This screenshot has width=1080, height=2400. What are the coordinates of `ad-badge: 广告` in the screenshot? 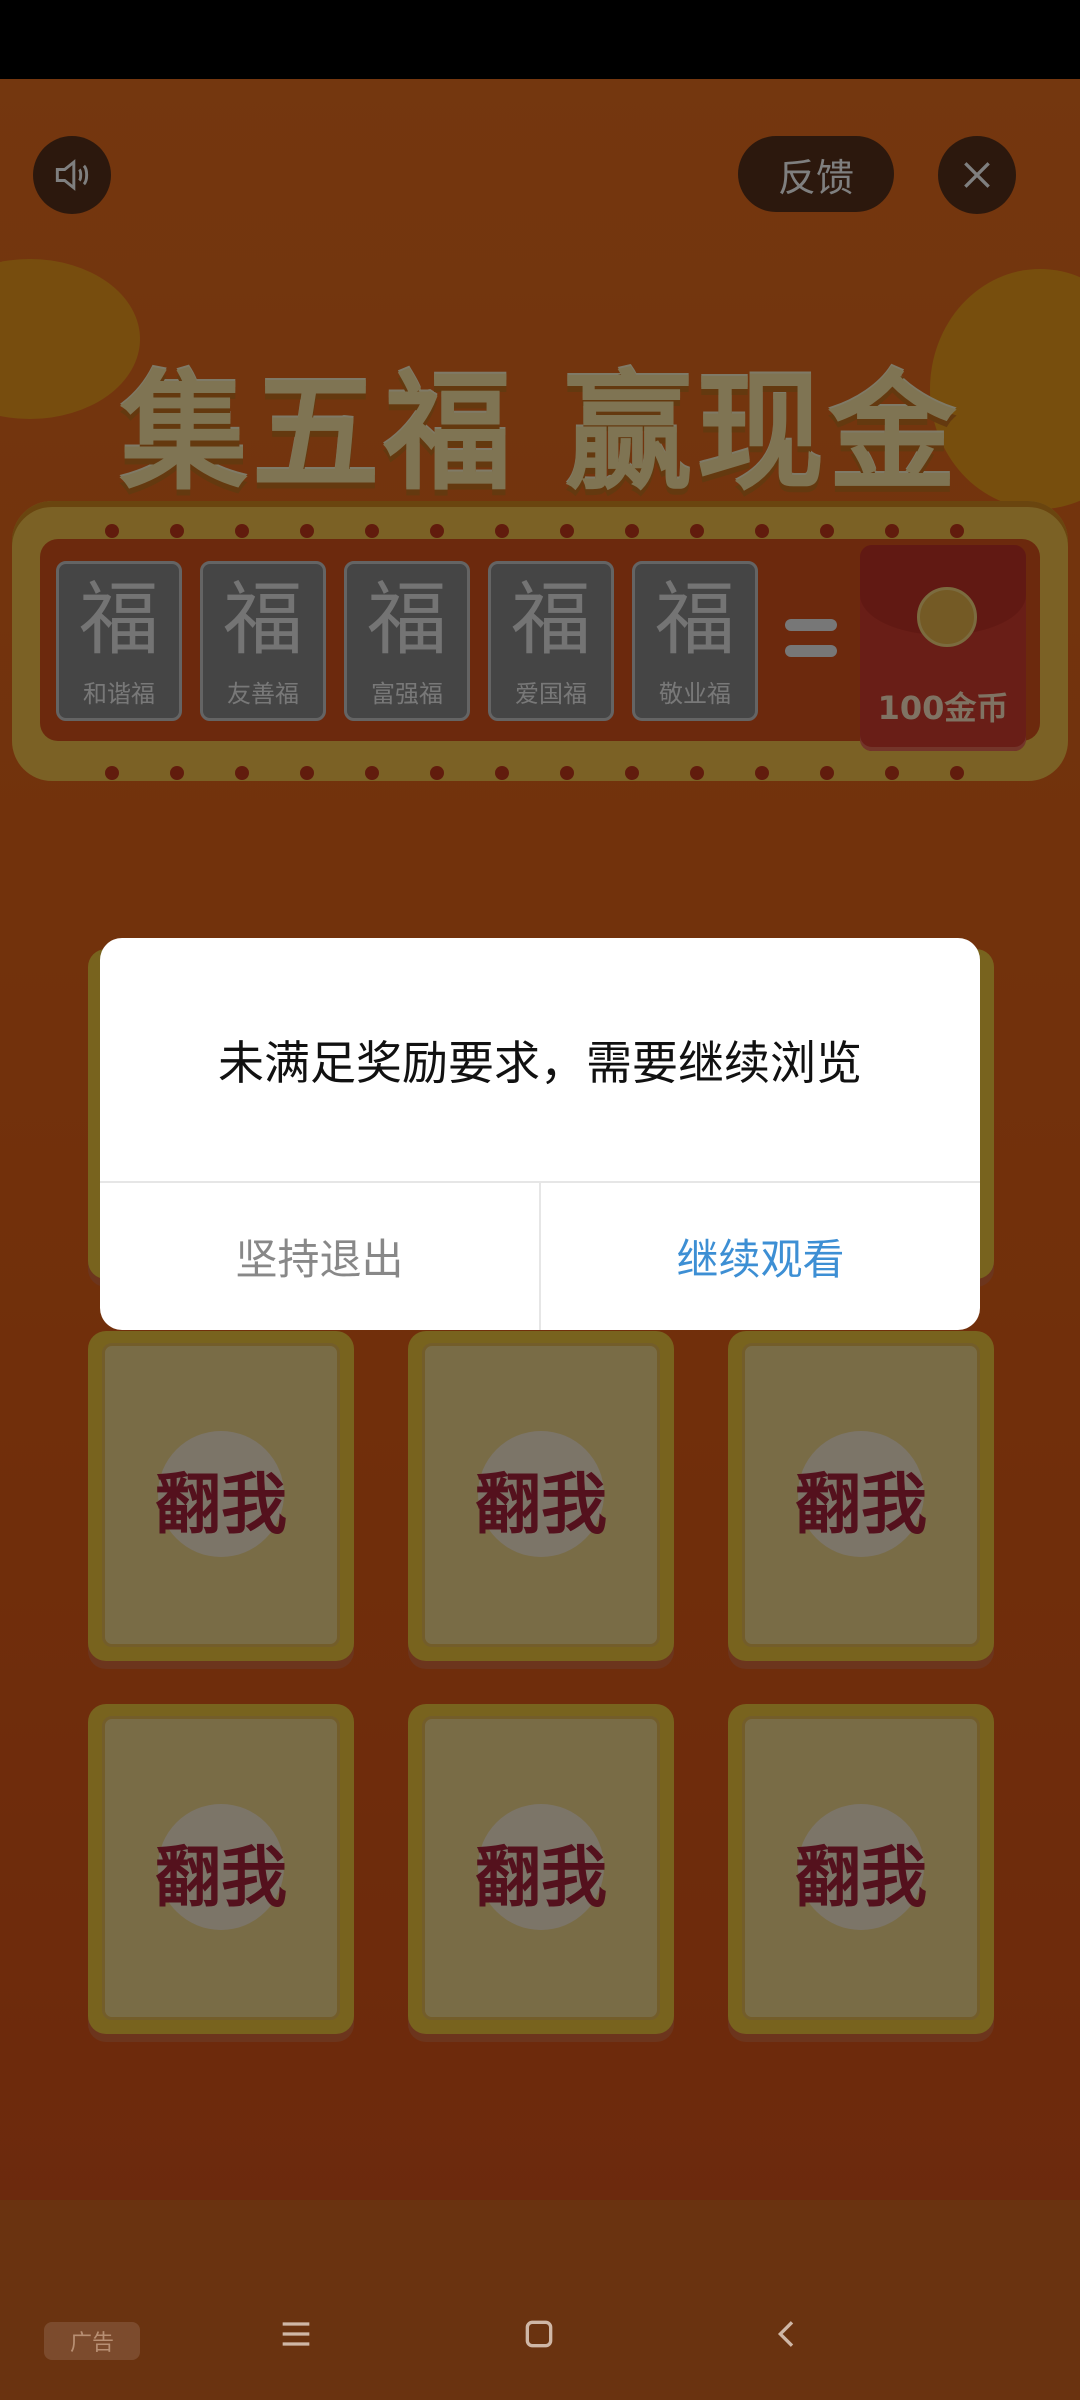 It's located at (92, 2341).